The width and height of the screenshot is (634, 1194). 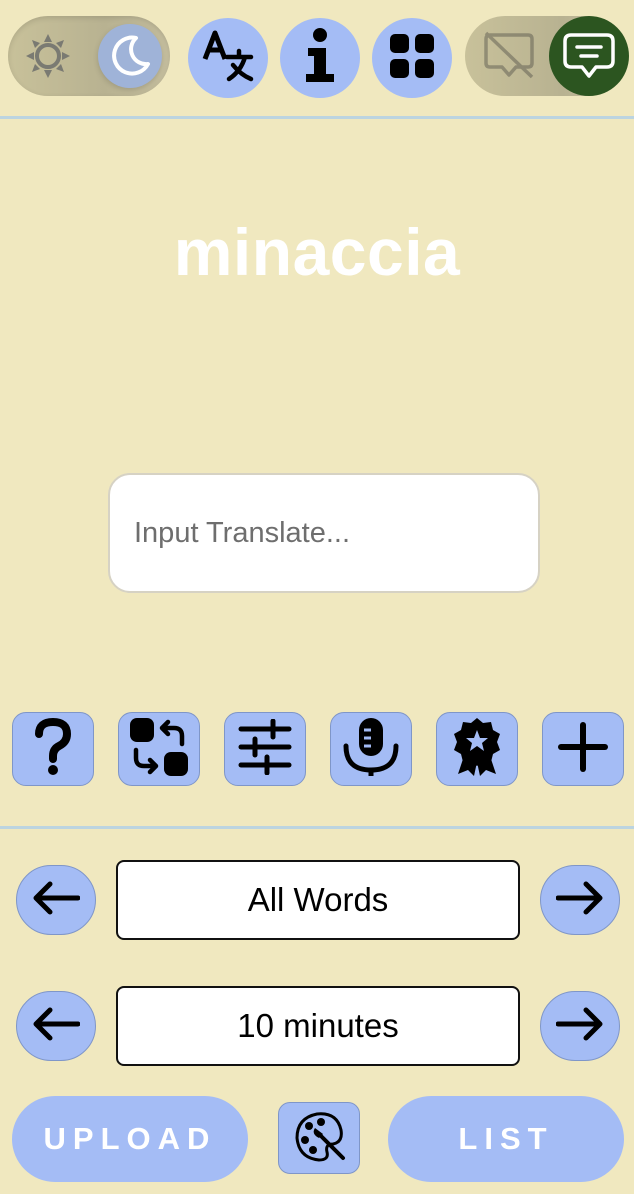 I want to click on swap-icon, so click(x=159, y=749).